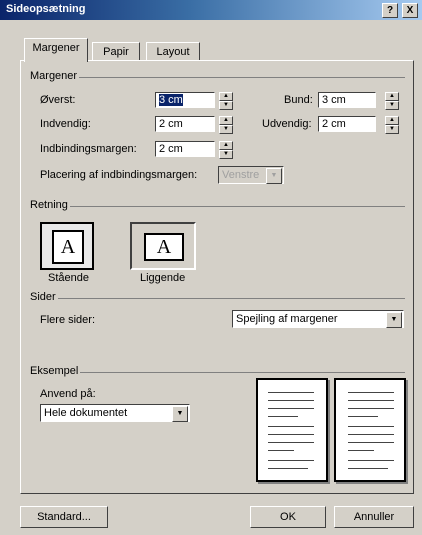 The image size is (422, 535). I want to click on apply-to-select: Hele dokumentet ▼, so click(115, 413).